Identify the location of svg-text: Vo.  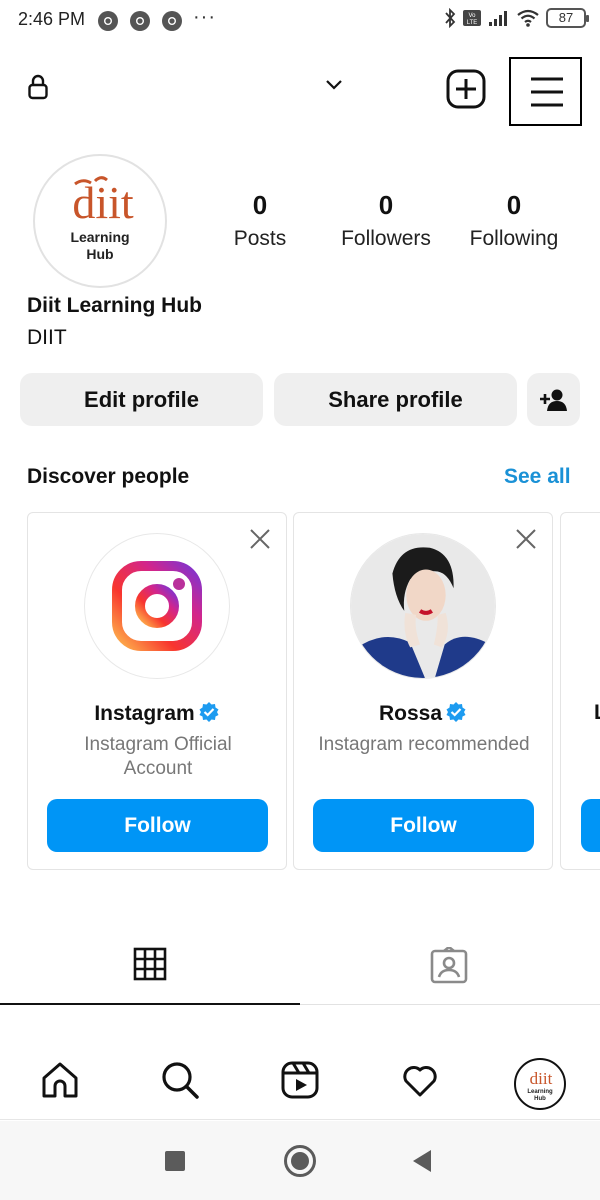
(472, 16).